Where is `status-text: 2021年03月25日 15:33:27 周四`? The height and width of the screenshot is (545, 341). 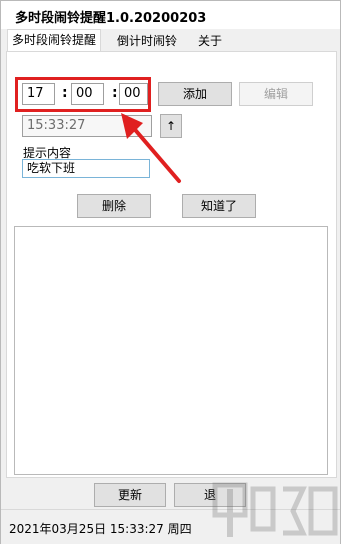 status-text: 2021年03月25日 15:33:27 周四 is located at coordinates (100, 529).